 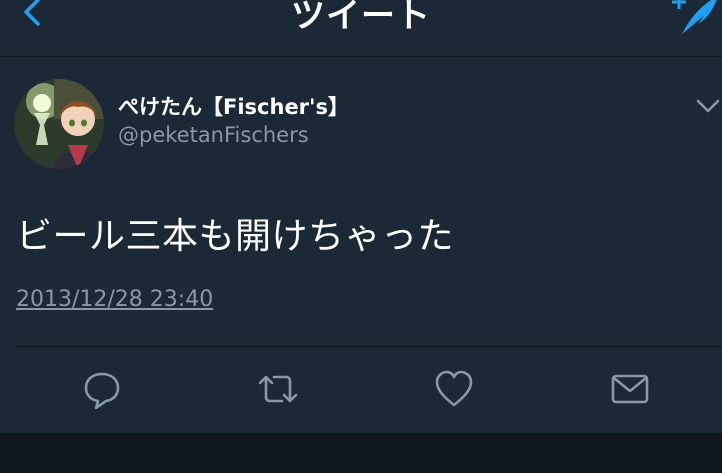 I want to click on reply-icon, so click(x=102, y=390).